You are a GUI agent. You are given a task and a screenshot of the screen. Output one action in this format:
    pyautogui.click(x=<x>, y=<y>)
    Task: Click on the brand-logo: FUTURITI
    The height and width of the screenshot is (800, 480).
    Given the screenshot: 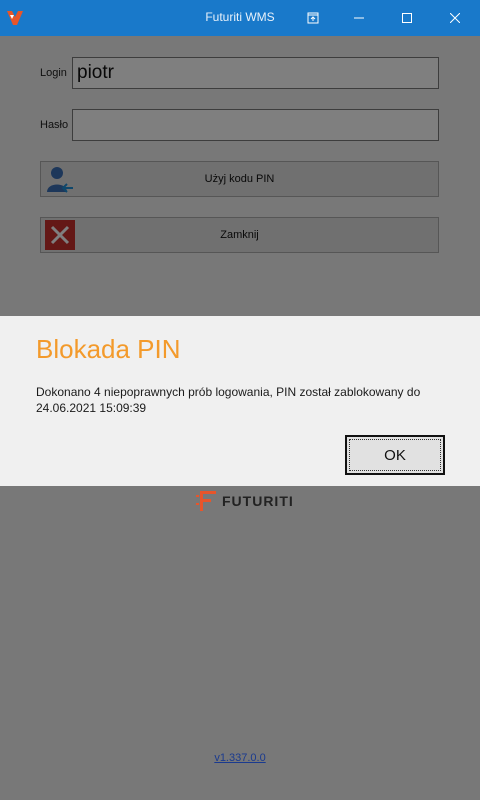 What is the action you would take?
    pyautogui.click(x=245, y=501)
    